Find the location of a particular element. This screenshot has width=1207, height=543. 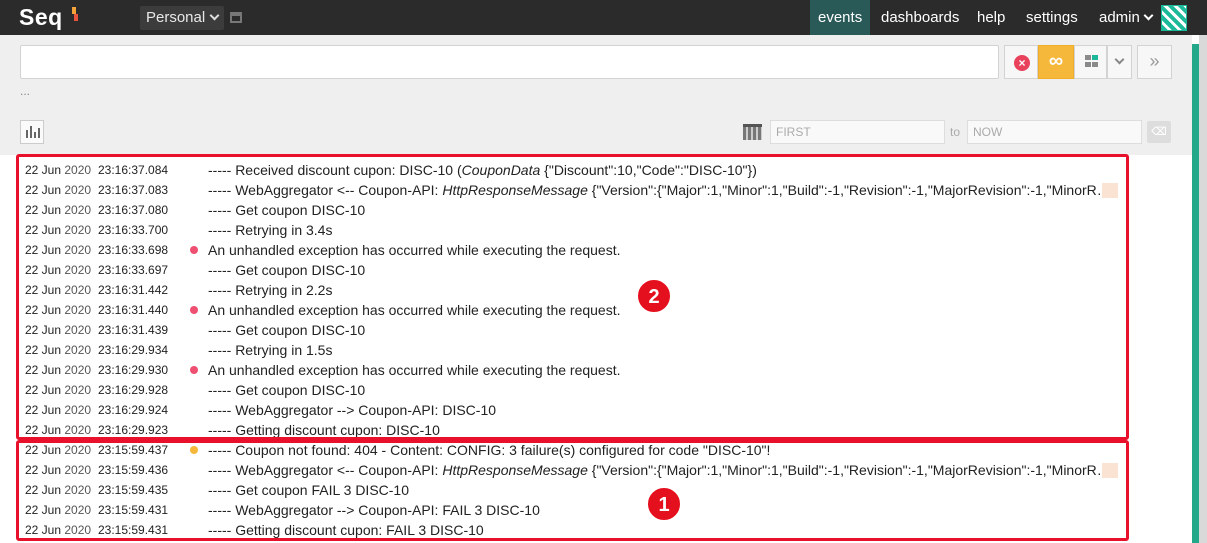

user-avatar is located at coordinates (1174, 18).